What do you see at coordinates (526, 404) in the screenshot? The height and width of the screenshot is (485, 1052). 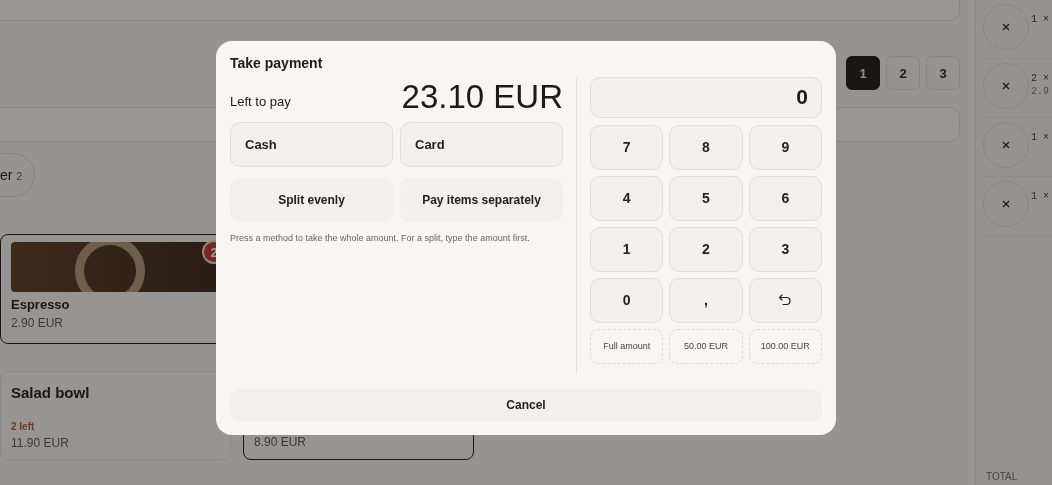 I see `cancel-button: Cancel` at bounding box center [526, 404].